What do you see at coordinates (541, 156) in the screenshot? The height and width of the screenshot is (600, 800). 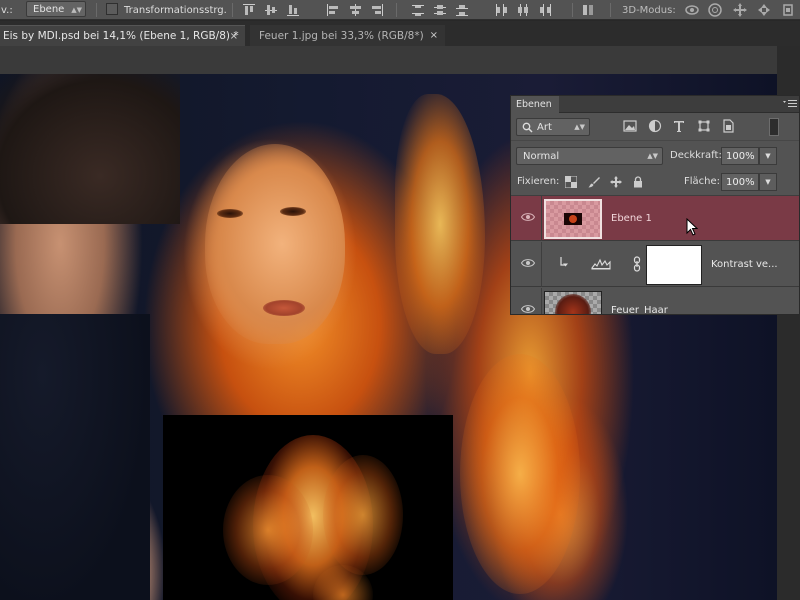 I see `blend-mode-value: Normal` at bounding box center [541, 156].